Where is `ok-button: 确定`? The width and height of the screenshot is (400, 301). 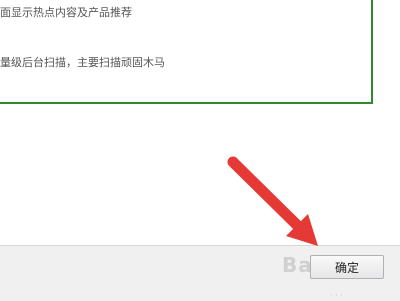
ok-button: 确定 is located at coordinates (347, 267).